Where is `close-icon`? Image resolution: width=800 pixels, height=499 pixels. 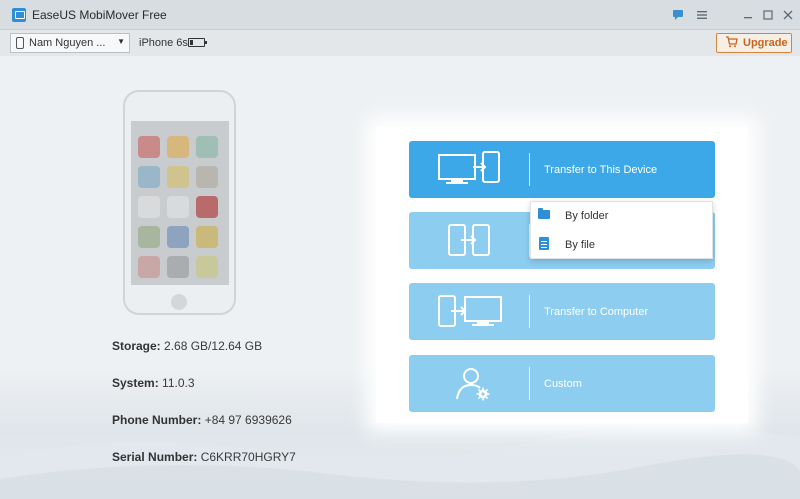
close-icon is located at coordinates (788, 15).